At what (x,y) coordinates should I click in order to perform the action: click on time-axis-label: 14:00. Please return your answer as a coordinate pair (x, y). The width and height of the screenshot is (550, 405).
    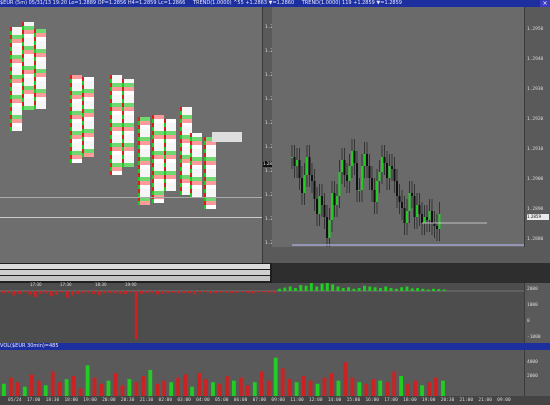
    Looking at the image, I should click on (334, 400).